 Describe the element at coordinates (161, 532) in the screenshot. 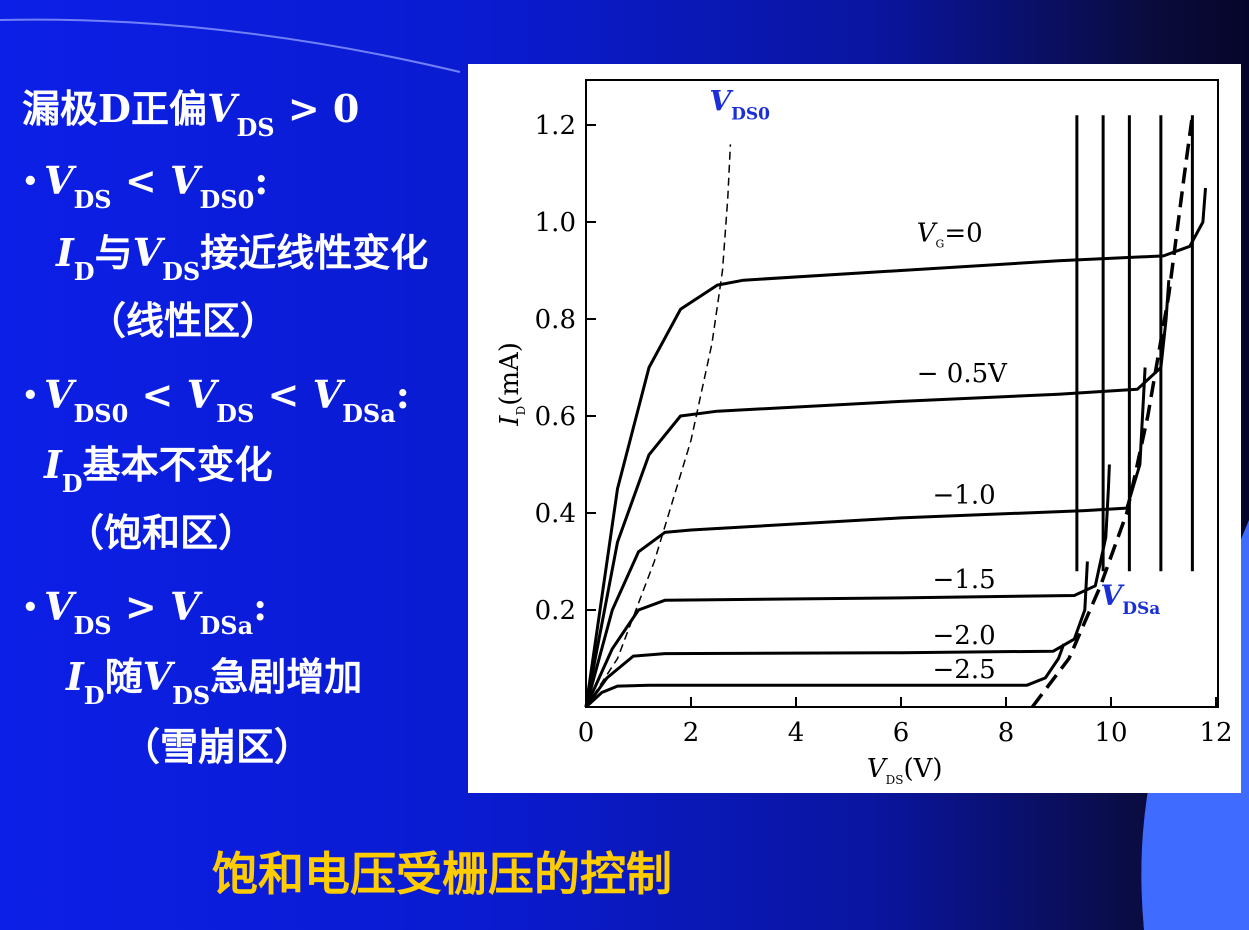

I see `item-2-region: （饱和区）` at that location.